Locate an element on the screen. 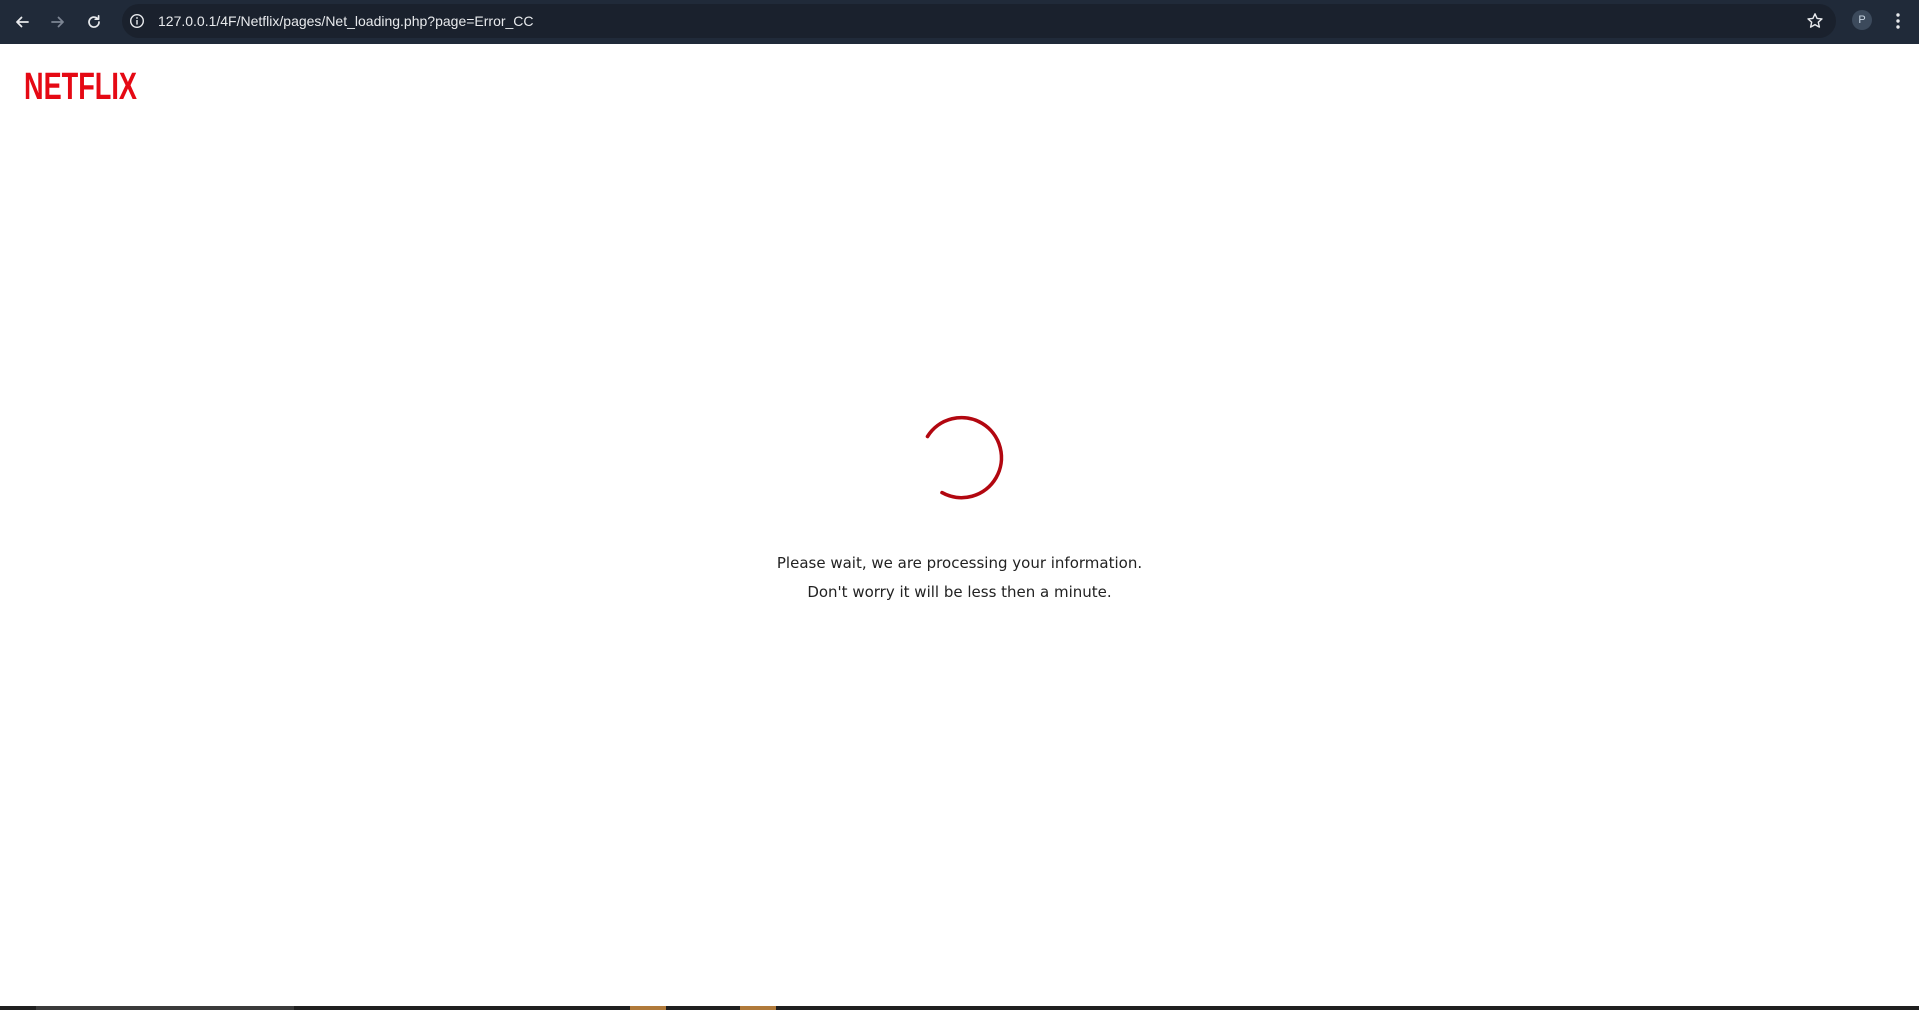 This screenshot has width=1919, height=1010. reload-button is located at coordinates (94, 22).